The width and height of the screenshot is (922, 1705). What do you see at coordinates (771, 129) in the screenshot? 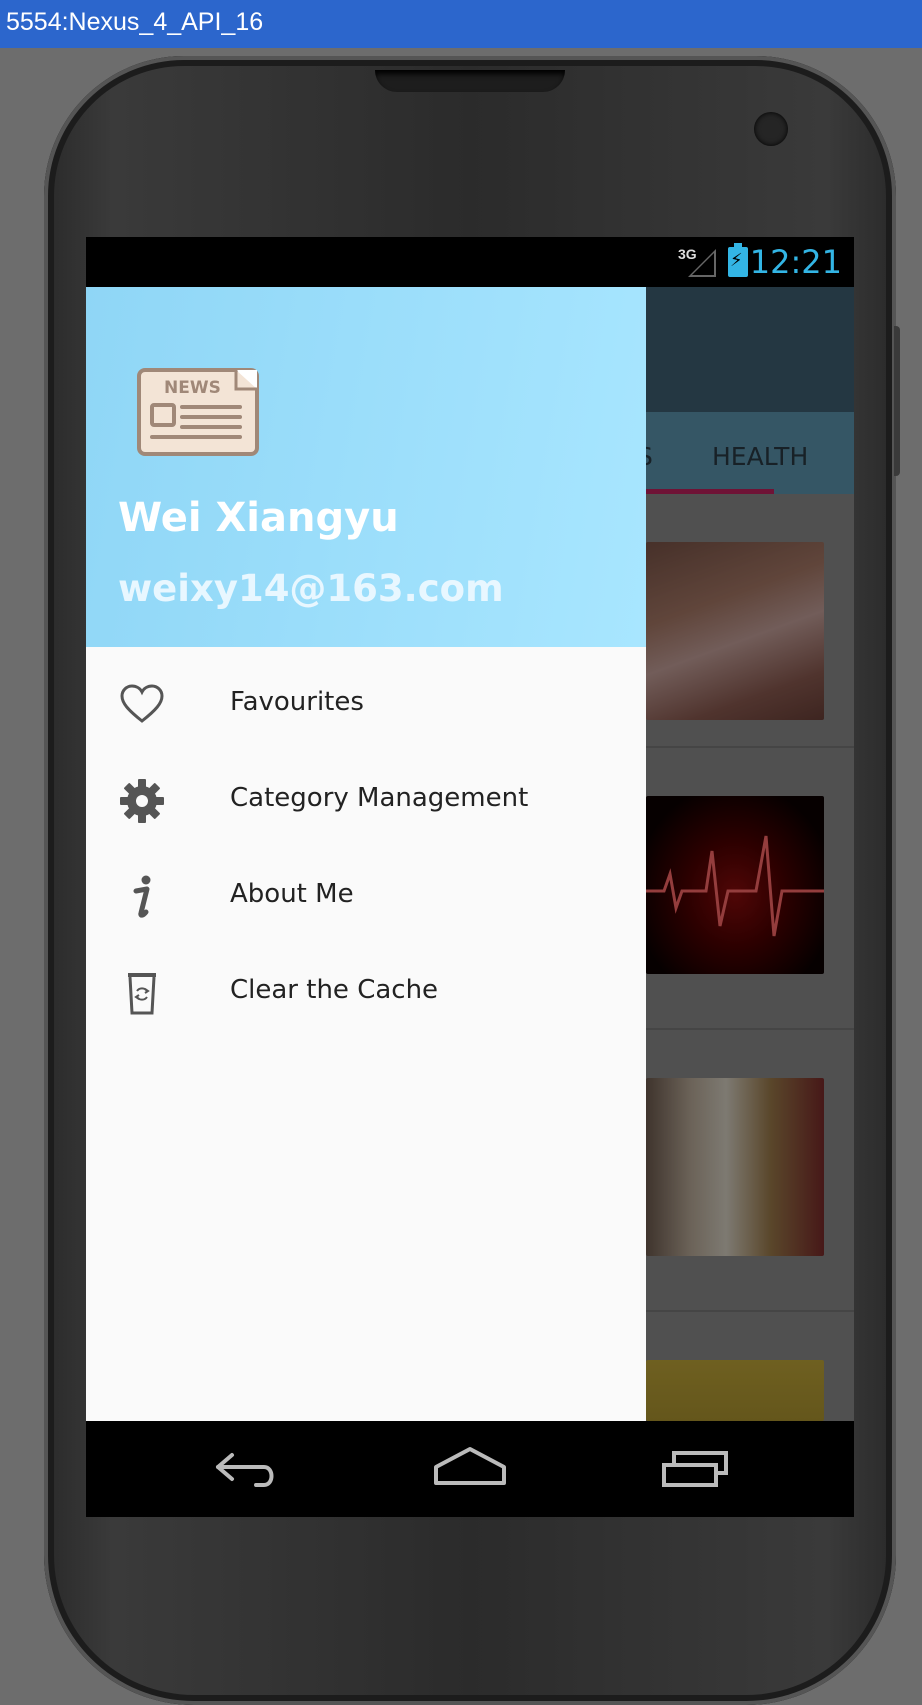
I see `front-camera` at bounding box center [771, 129].